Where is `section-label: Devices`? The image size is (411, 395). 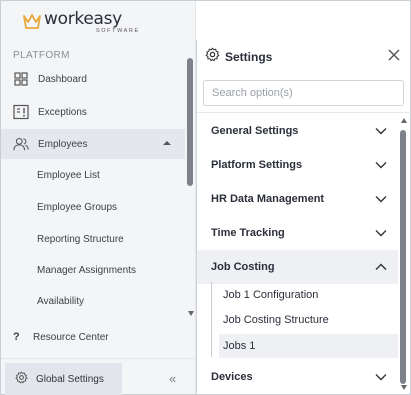 section-label: Devices is located at coordinates (232, 377).